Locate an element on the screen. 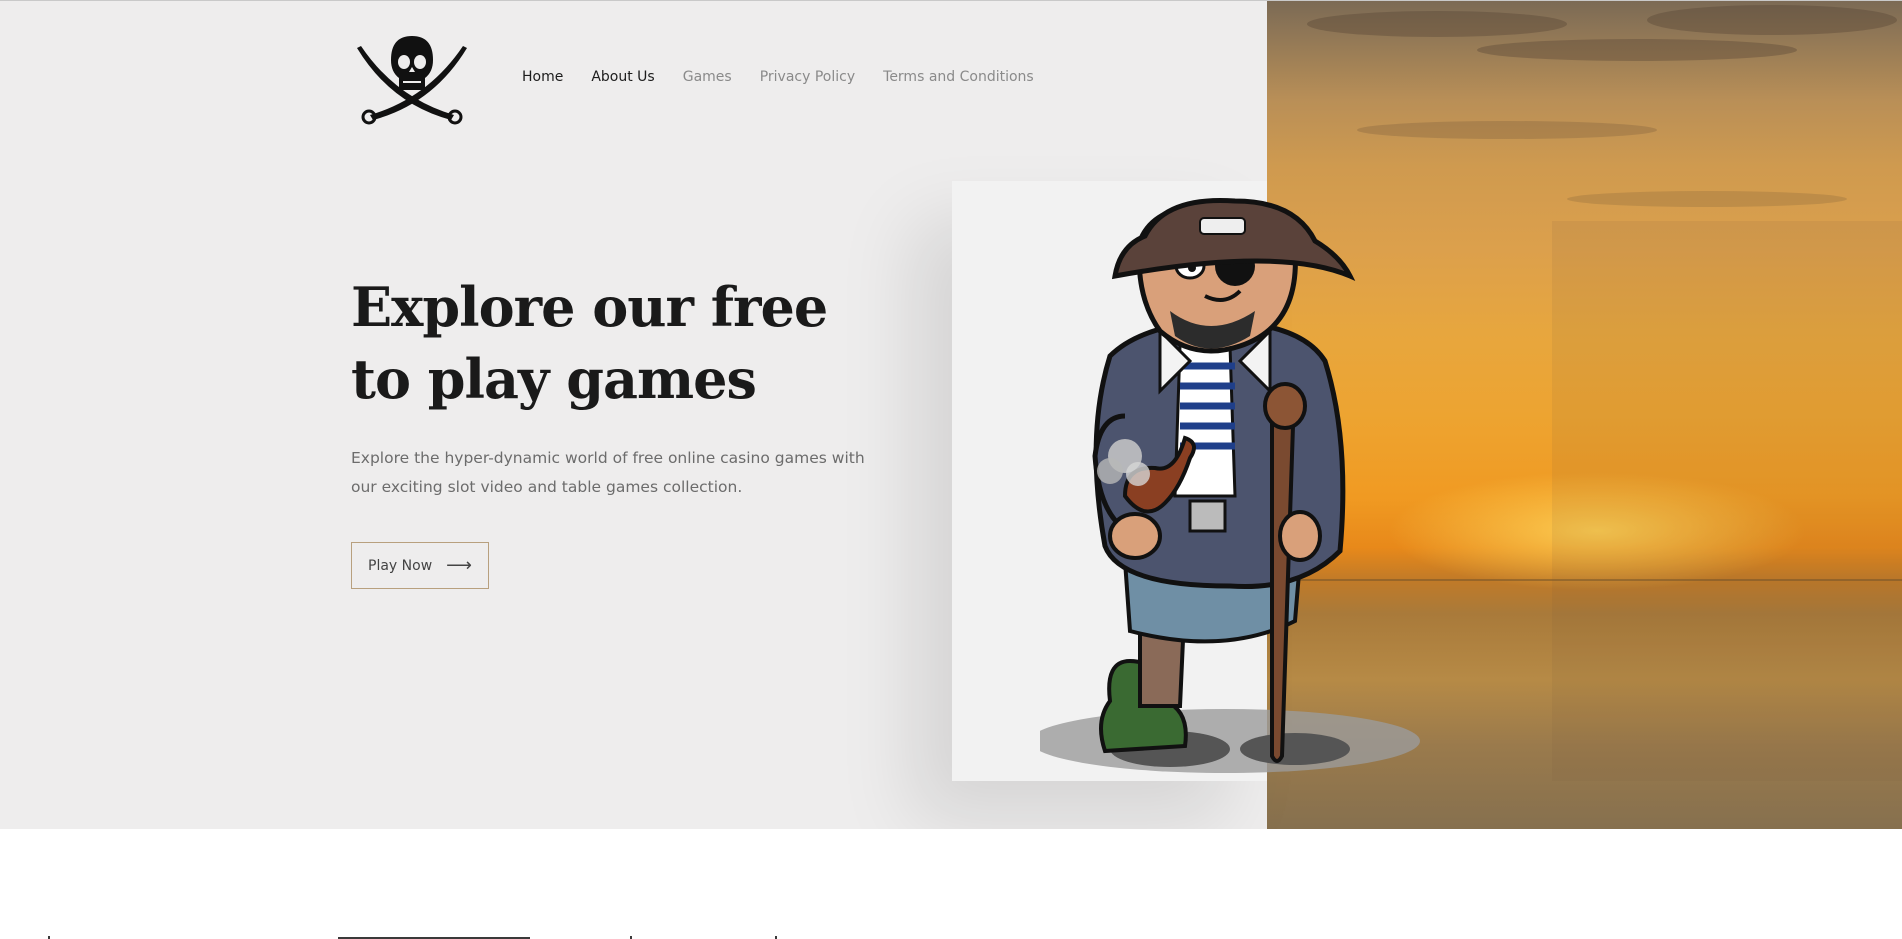 The image size is (1902, 939). pirate-illustration is located at coordinates (1230, 485).